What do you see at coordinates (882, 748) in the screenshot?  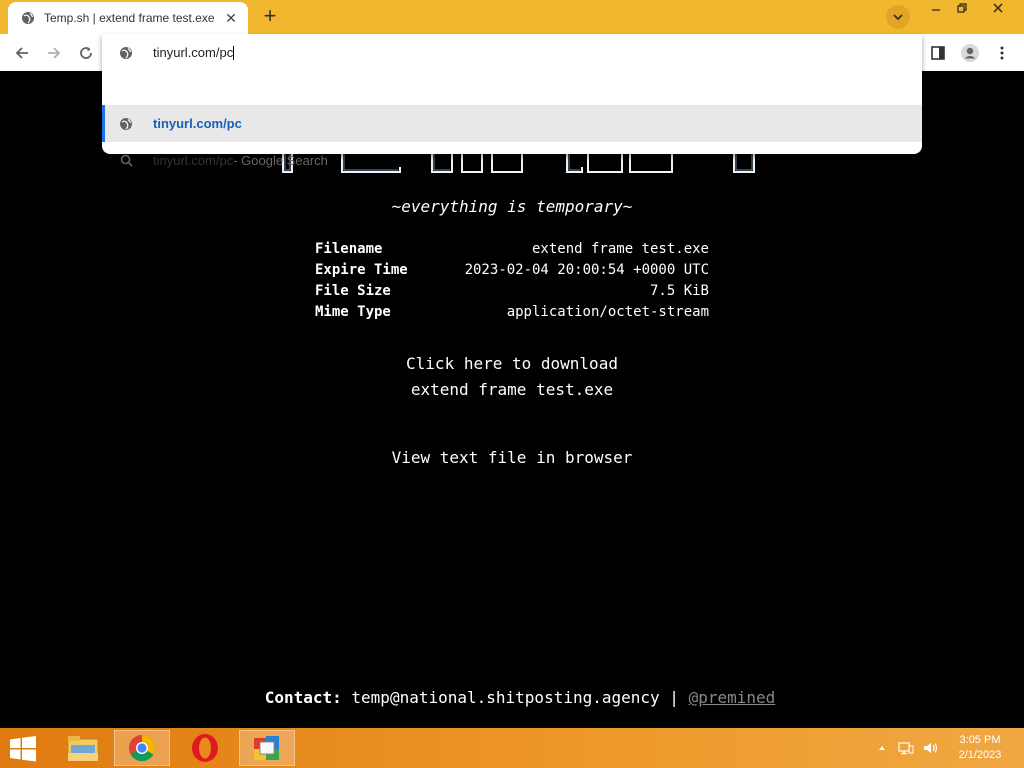 I see `tray-overflow-icon` at bounding box center [882, 748].